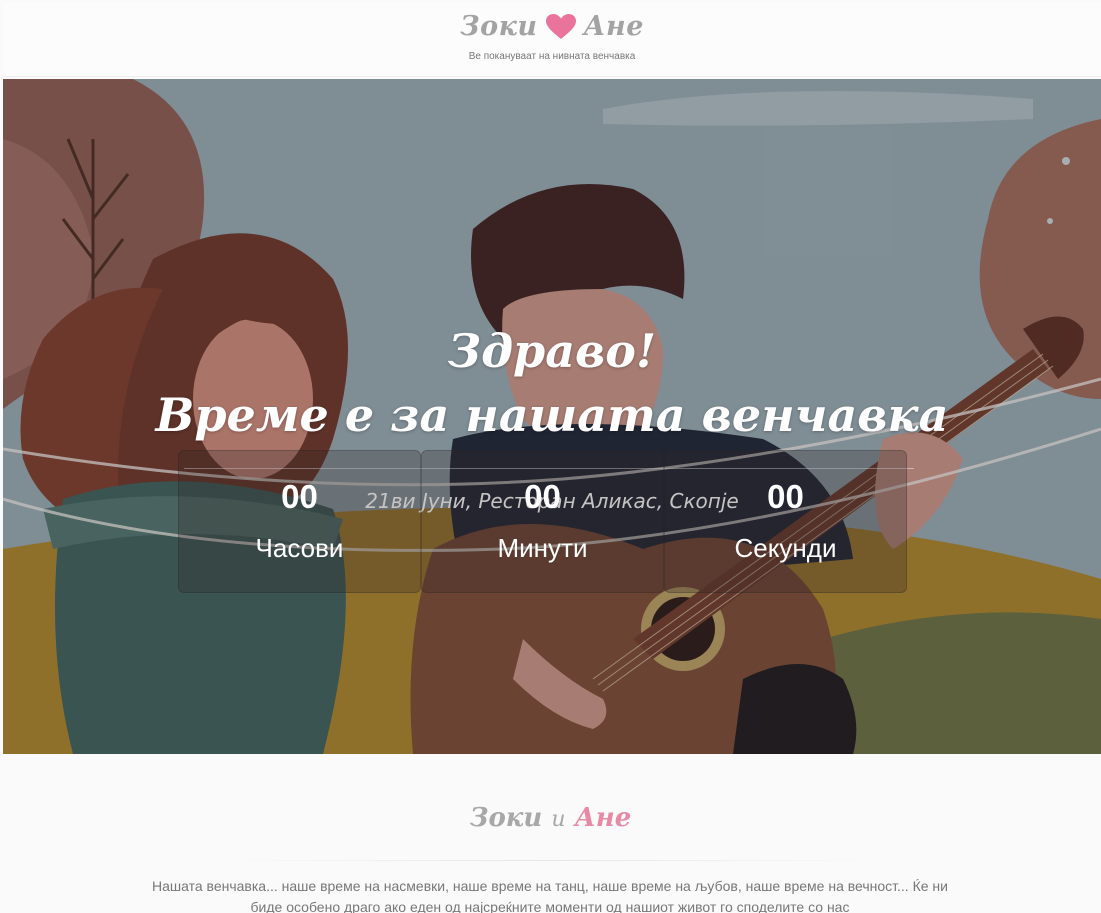 The height and width of the screenshot is (913, 1101). I want to click on countdown-minutes-label: Минути, so click(542, 548).